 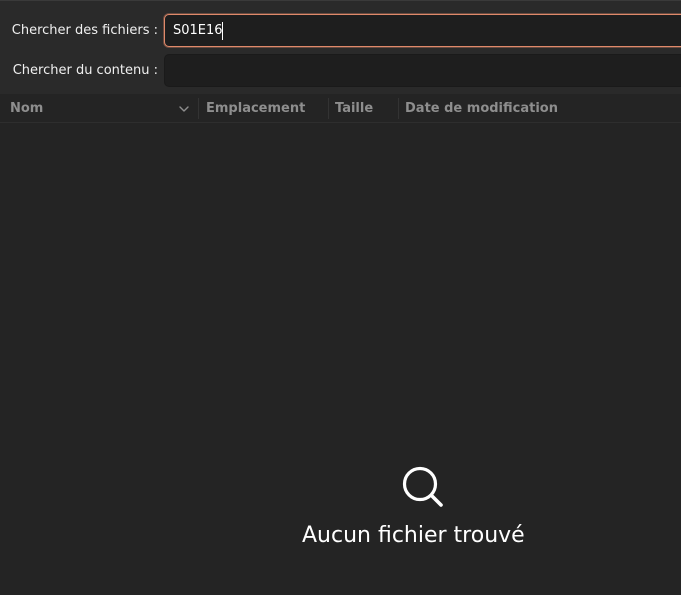 What do you see at coordinates (422, 486) in the screenshot?
I see `search-icon` at bounding box center [422, 486].